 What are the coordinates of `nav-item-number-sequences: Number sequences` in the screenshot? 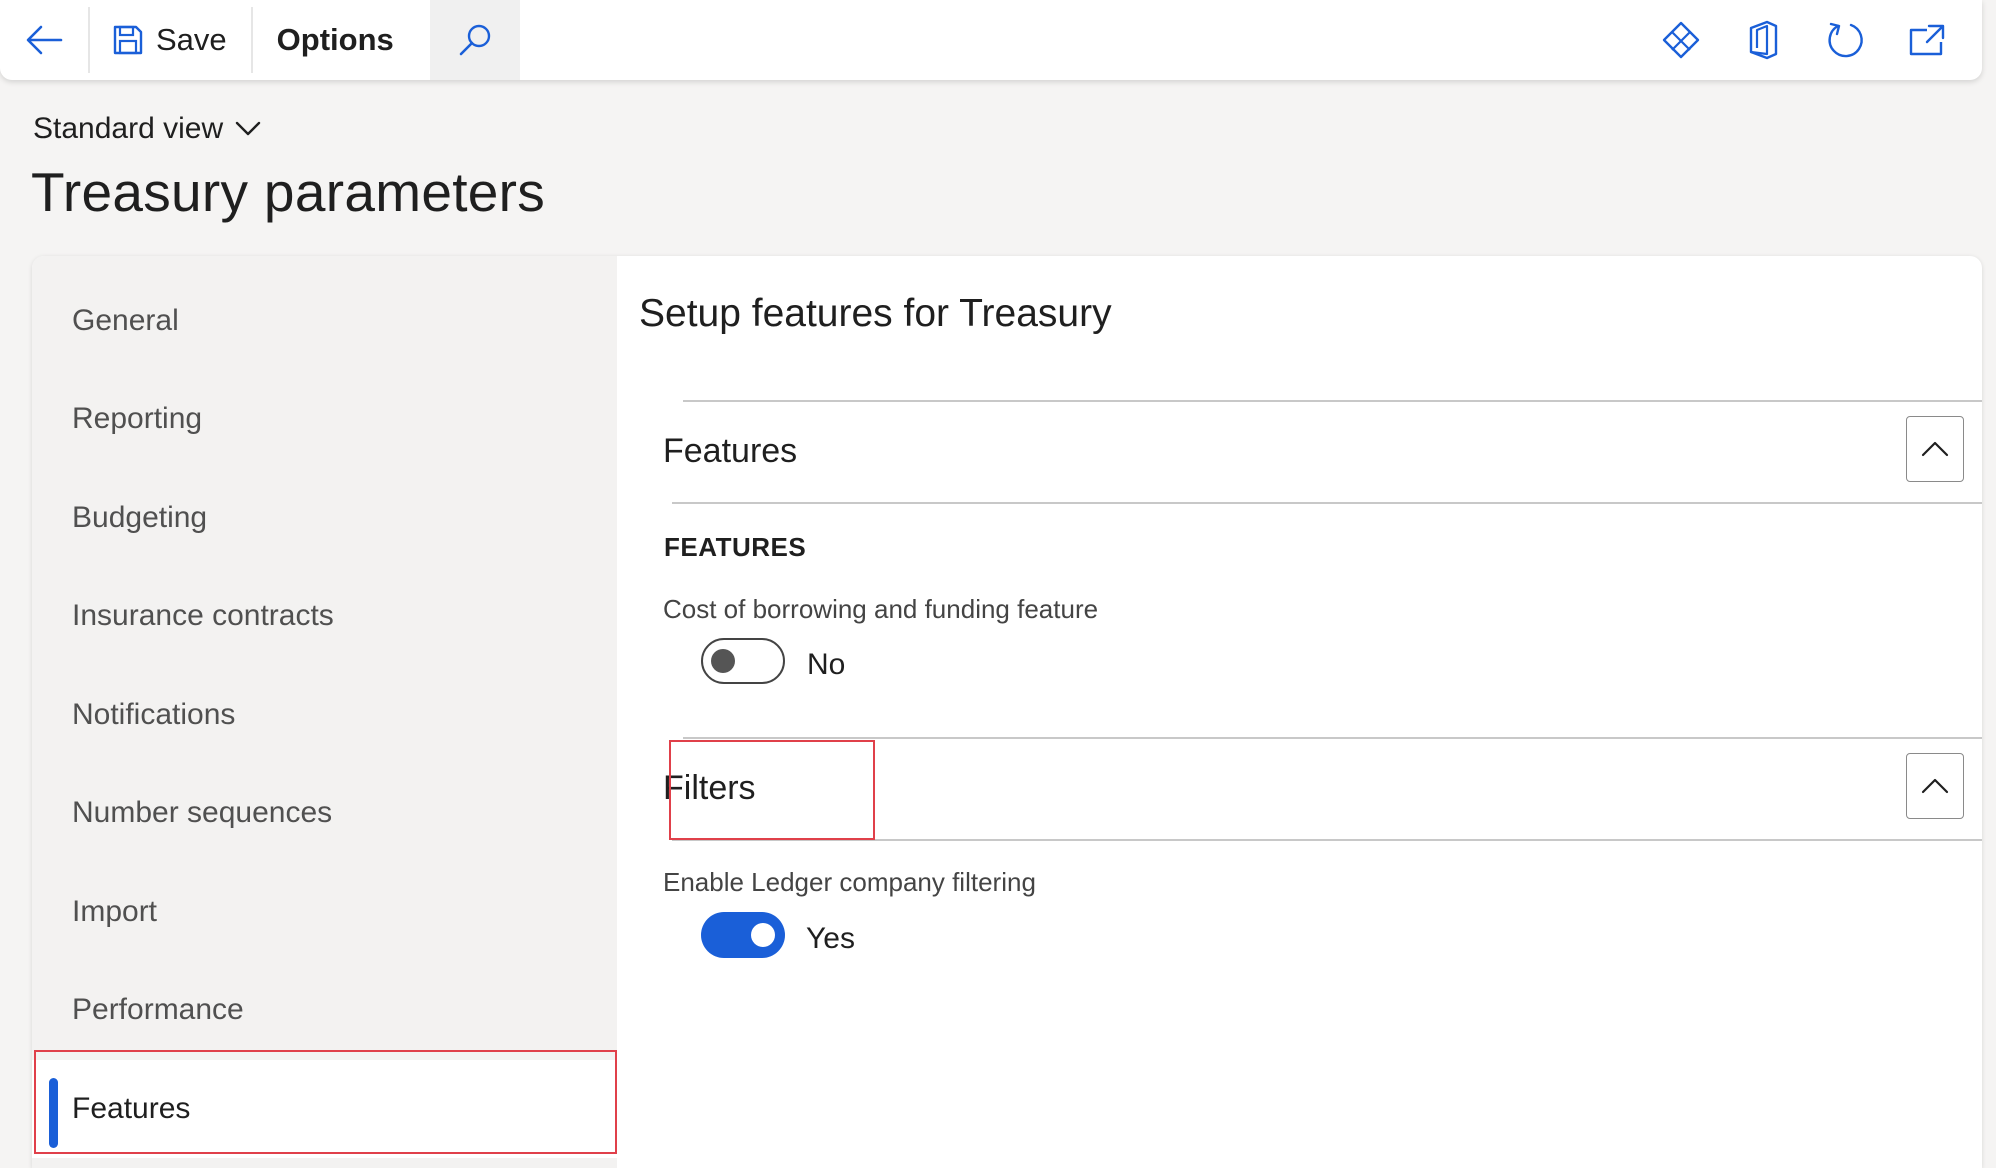 It's located at (324, 813).